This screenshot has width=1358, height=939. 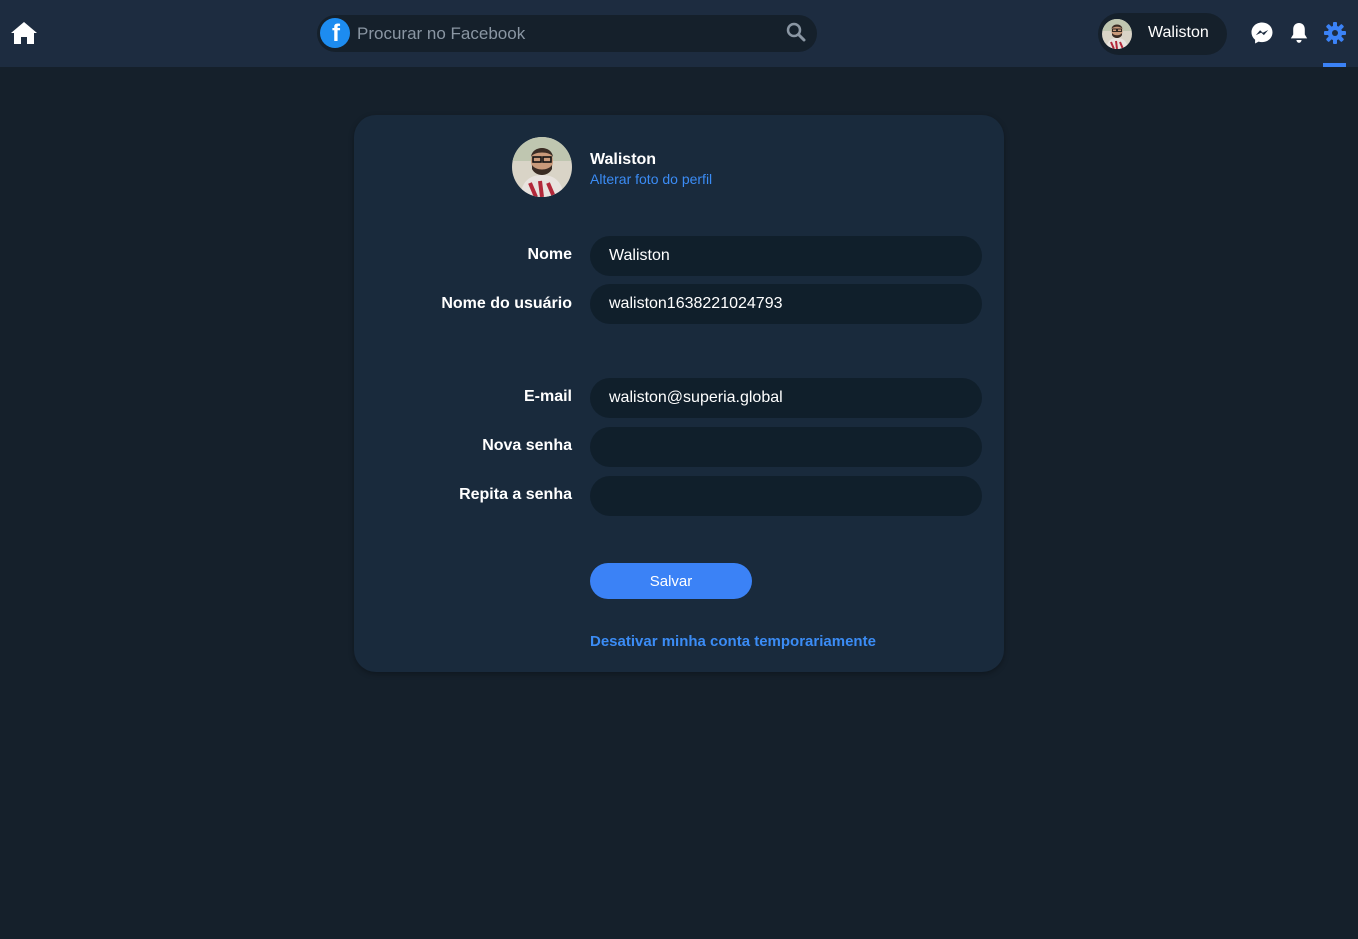 What do you see at coordinates (1262, 33) in the screenshot?
I see `messenger-icon` at bounding box center [1262, 33].